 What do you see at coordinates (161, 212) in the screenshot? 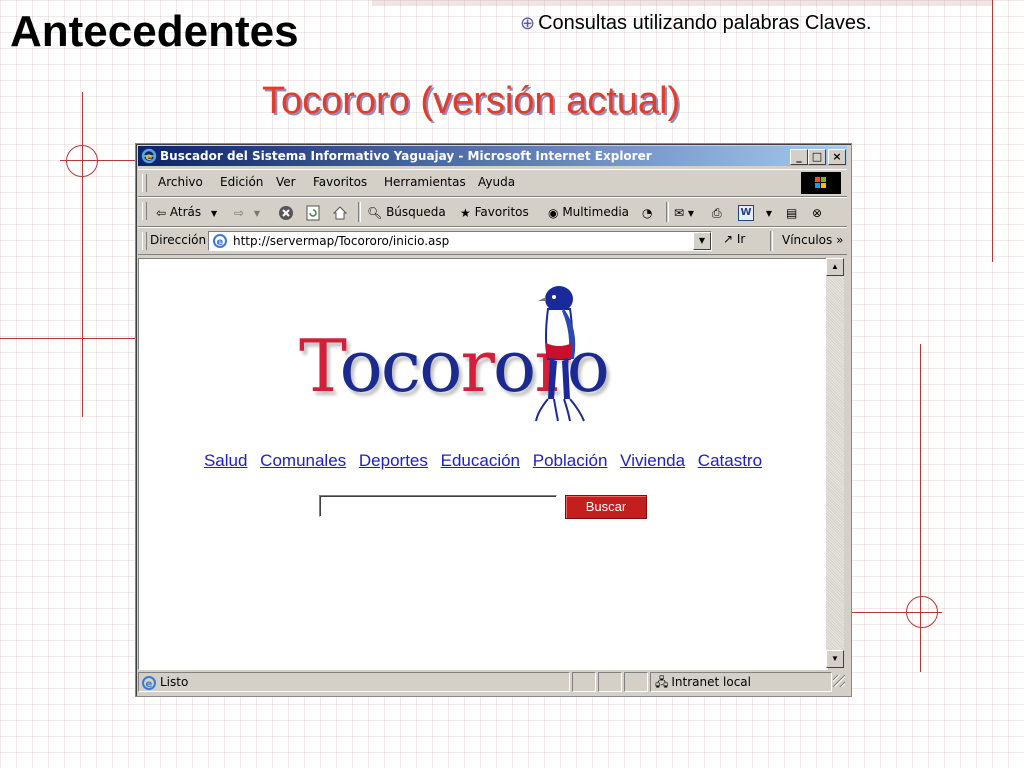
I see `back-arrow-icon: ⇦` at bounding box center [161, 212].